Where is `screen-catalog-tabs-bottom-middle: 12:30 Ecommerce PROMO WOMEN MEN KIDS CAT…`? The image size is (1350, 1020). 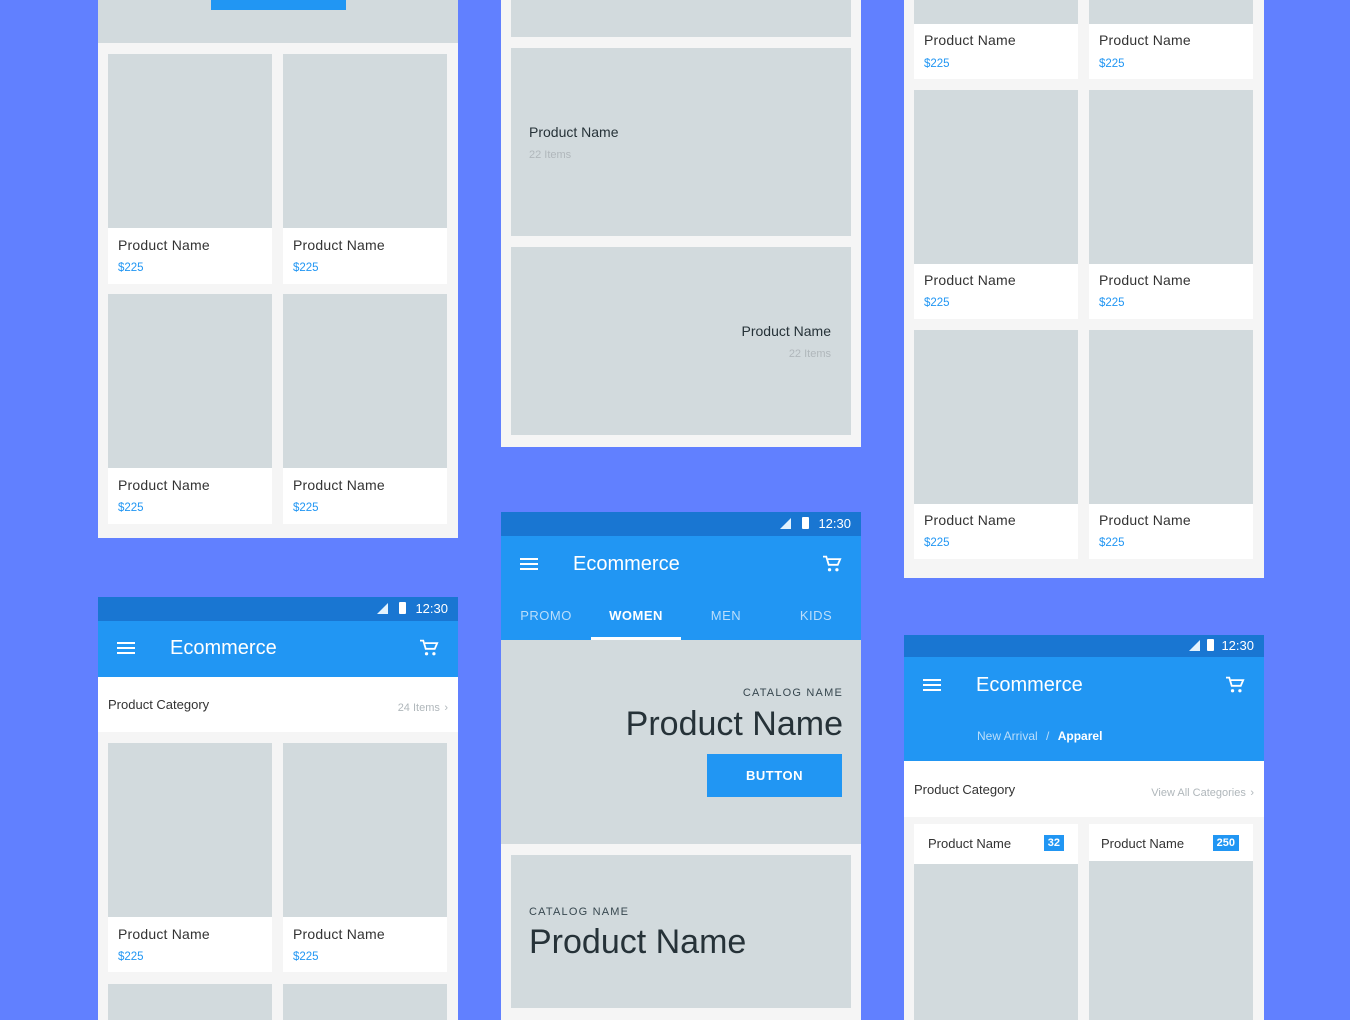 screen-catalog-tabs-bottom-middle: 12:30 Ecommerce PROMO WOMEN MEN KIDS CAT… is located at coordinates (681, 766).